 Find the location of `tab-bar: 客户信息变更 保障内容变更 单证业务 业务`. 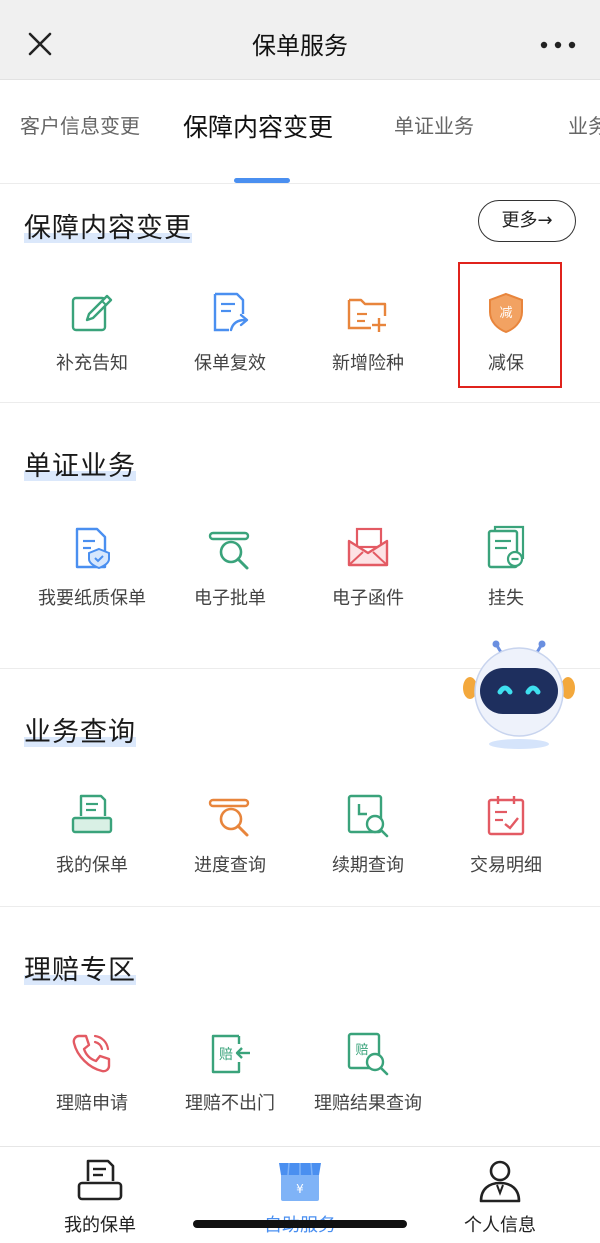

tab-bar: 客户信息变更 保障内容变更 单证业务 业务 is located at coordinates (300, 132).